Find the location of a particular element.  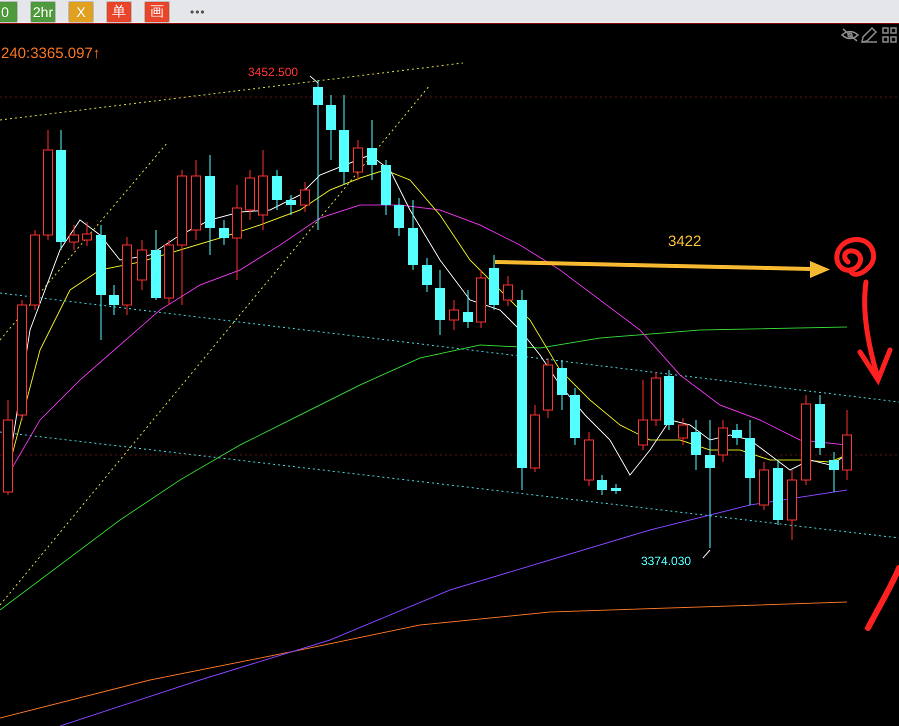

toolbar-button: 单 is located at coordinates (119, 11).